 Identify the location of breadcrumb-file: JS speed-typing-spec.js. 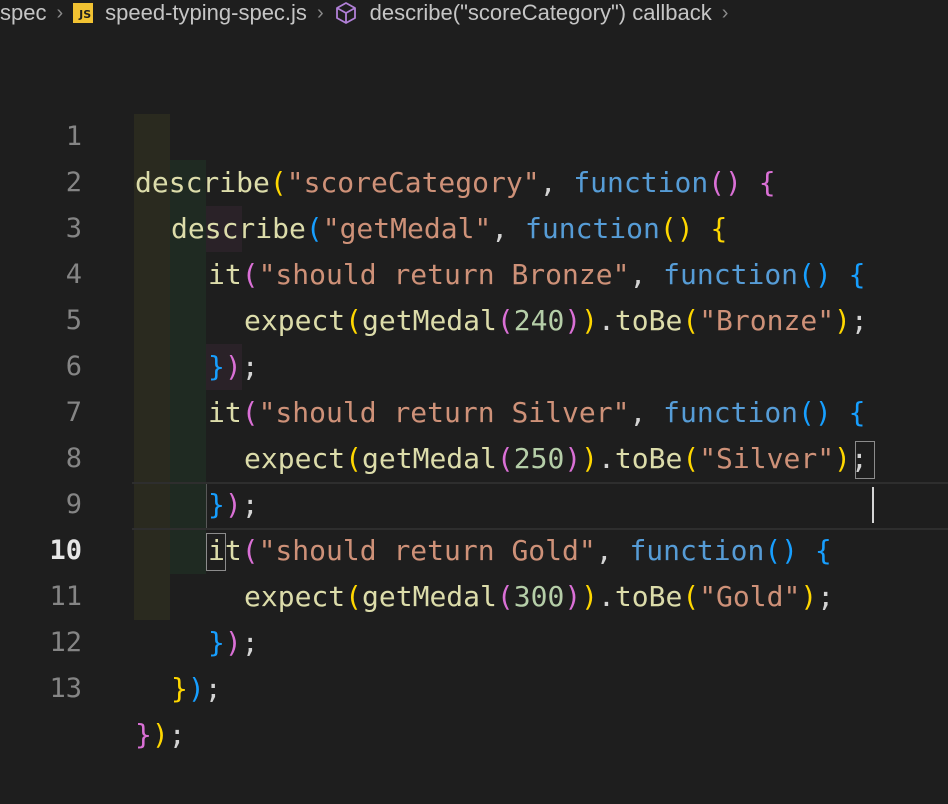
(190, 13).